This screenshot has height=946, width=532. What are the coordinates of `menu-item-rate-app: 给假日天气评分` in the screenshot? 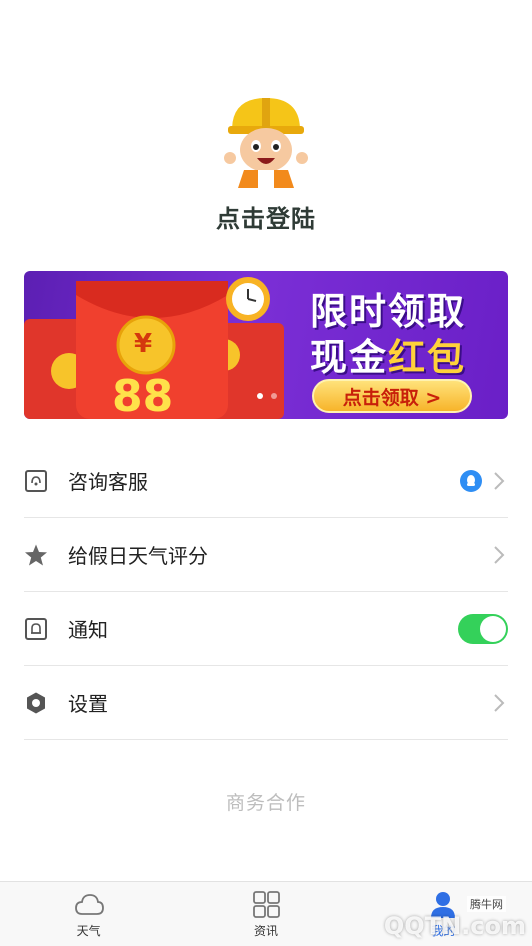 It's located at (266, 555).